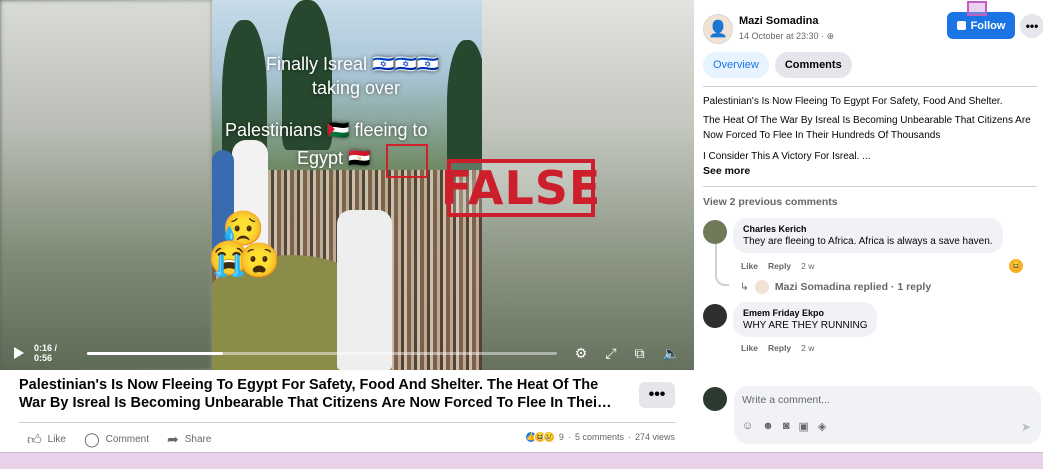  What do you see at coordinates (334, 158) in the screenshot?
I see `video-overlay-text: Egypt 🇪🇬` at bounding box center [334, 158].